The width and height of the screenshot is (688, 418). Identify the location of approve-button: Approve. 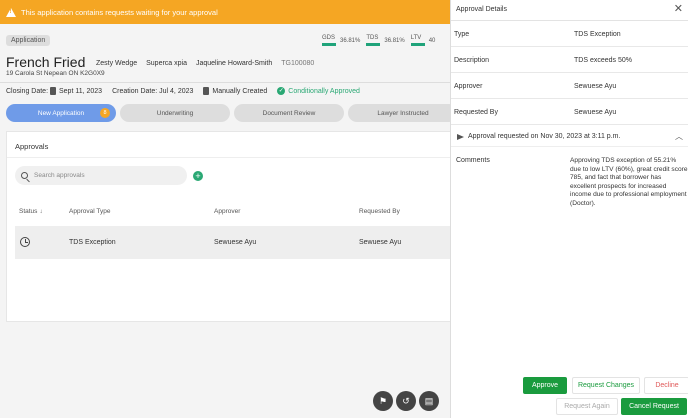
(545, 385).